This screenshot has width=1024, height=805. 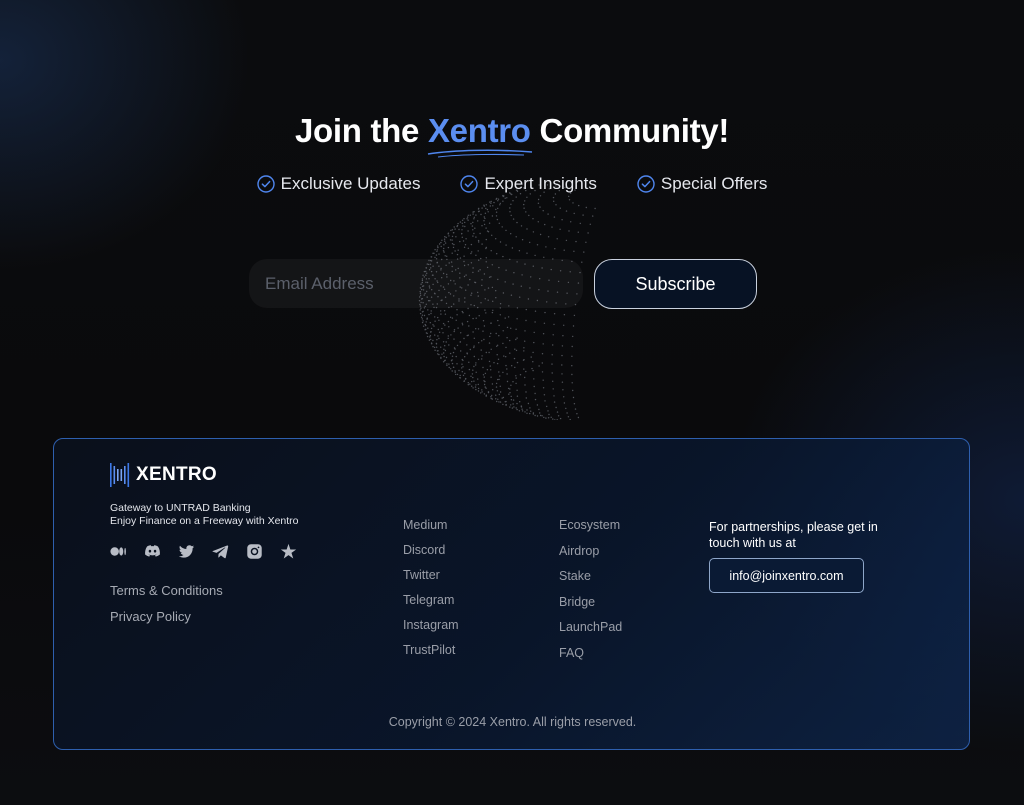 What do you see at coordinates (203, 551) in the screenshot?
I see `social-links` at bounding box center [203, 551].